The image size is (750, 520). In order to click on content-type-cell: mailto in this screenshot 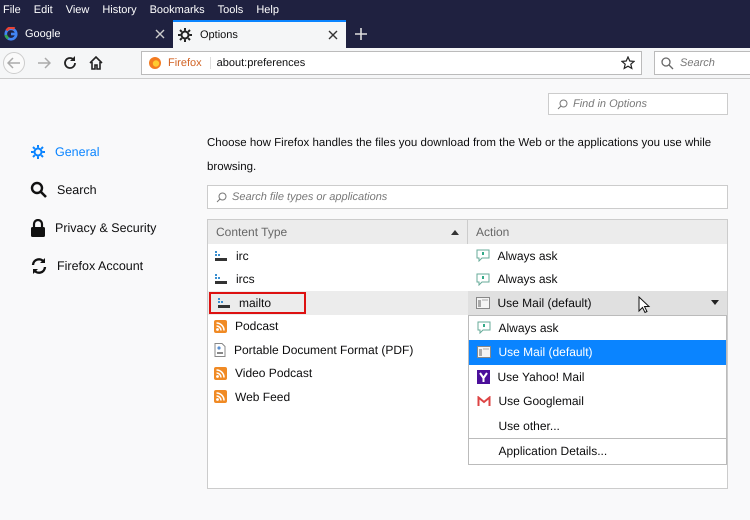, I will do `click(255, 303)`.